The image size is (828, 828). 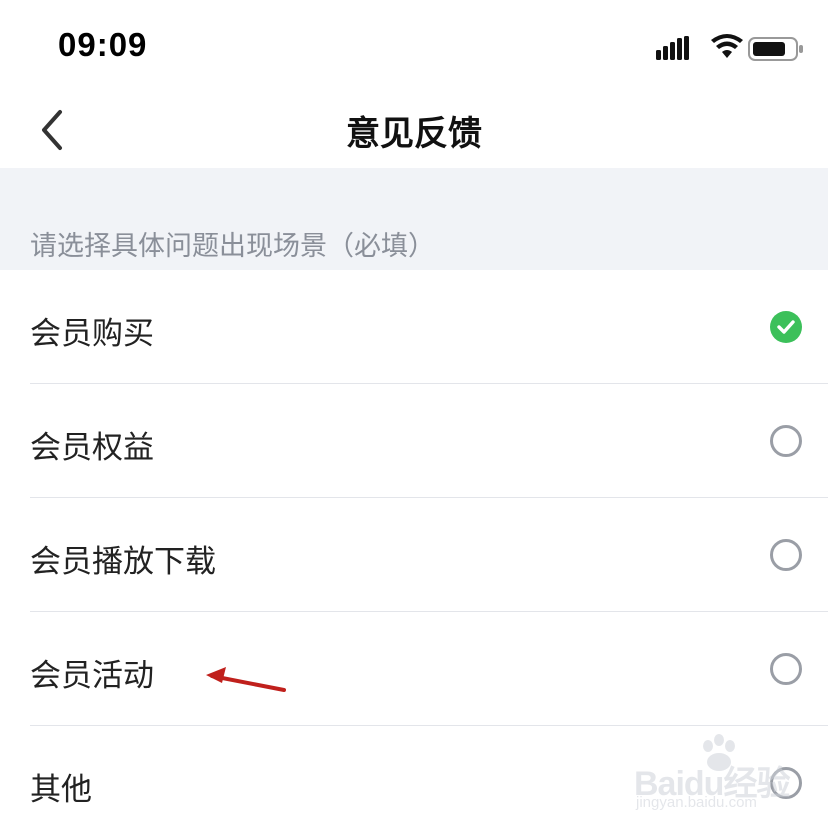 What do you see at coordinates (123, 562) in the screenshot?
I see `option-label: 会员播放下载` at bounding box center [123, 562].